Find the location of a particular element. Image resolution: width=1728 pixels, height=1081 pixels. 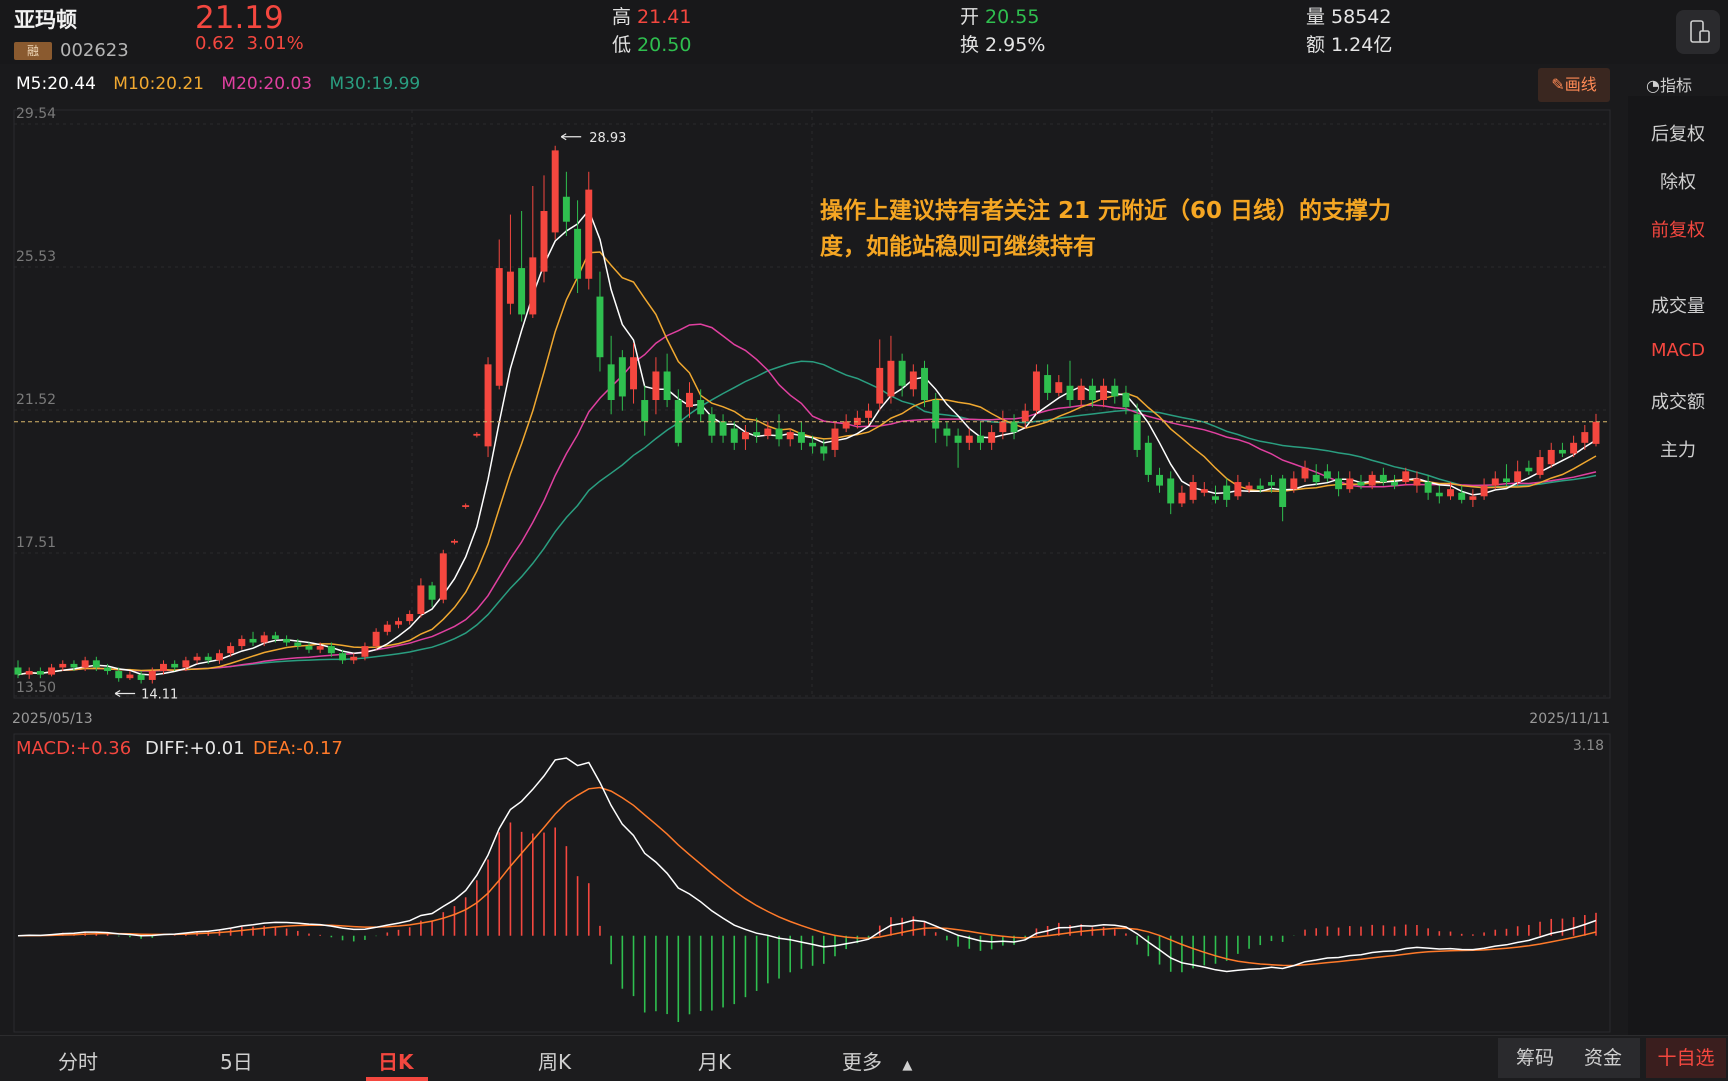

y-tick-label: 21.52 is located at coordinates (36, 400).